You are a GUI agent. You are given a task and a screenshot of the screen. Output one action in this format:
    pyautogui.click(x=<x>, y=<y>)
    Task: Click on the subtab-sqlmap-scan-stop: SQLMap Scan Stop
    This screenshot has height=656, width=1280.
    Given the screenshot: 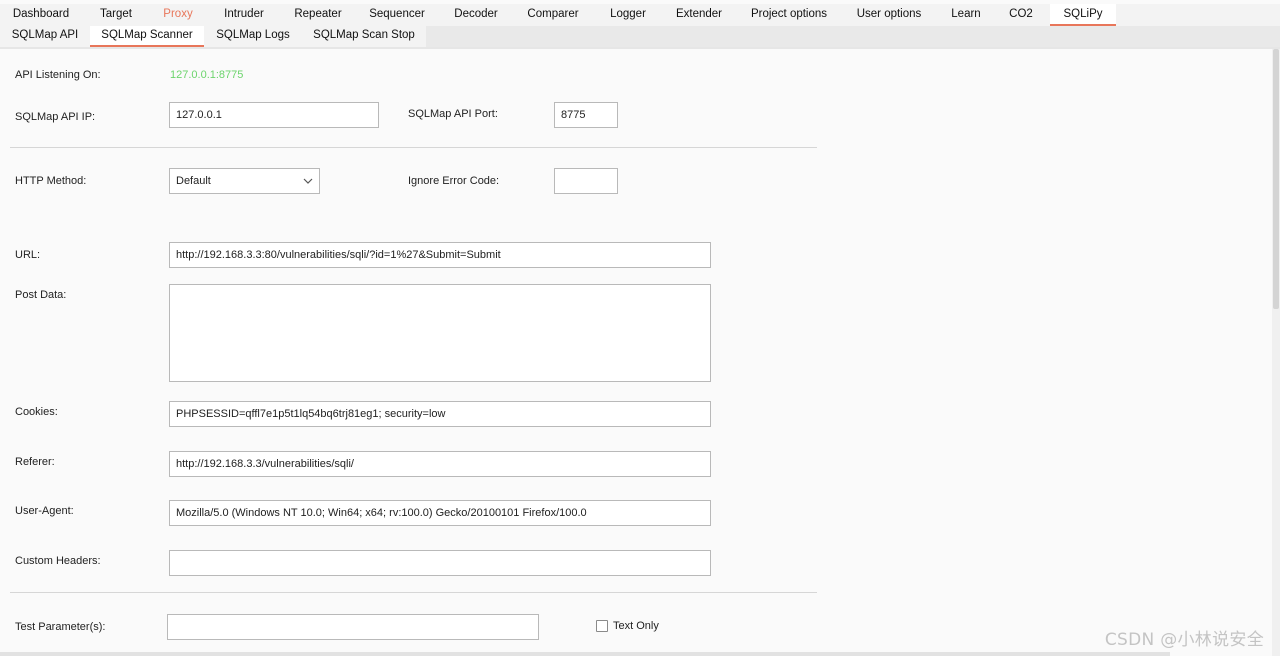 What is the action you would take?
    pyautogui.click(x=364, y=36)
    